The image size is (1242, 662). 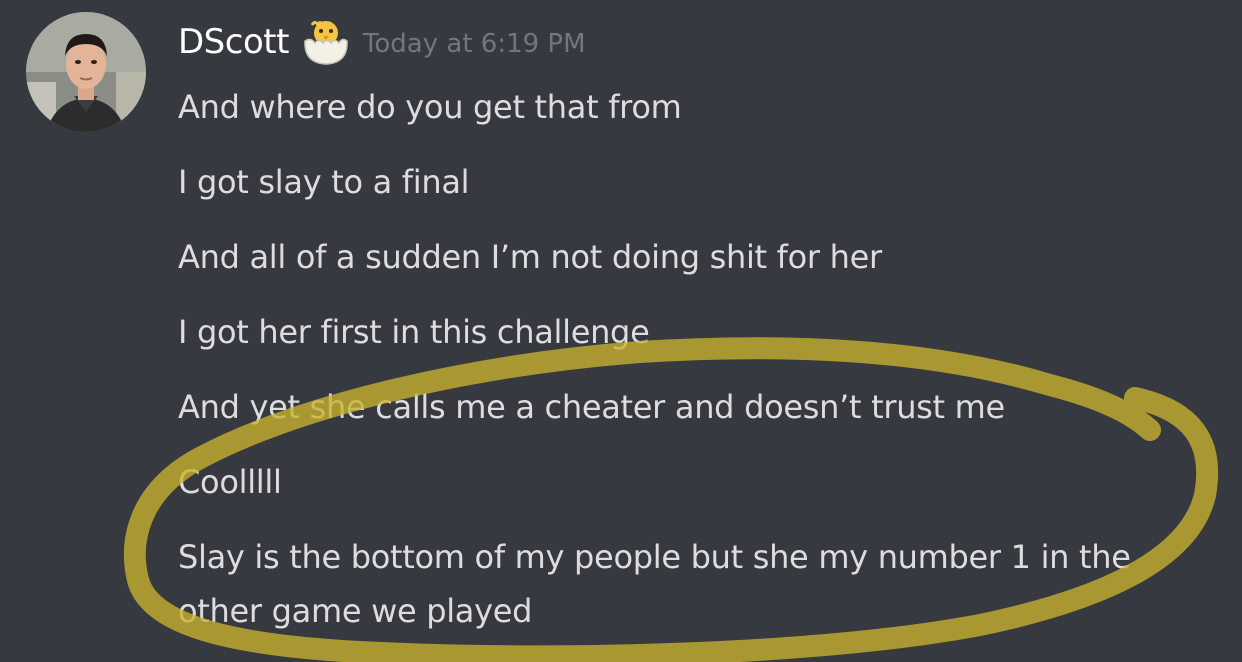 I want to click on avatar, so click(x=86, y=72).